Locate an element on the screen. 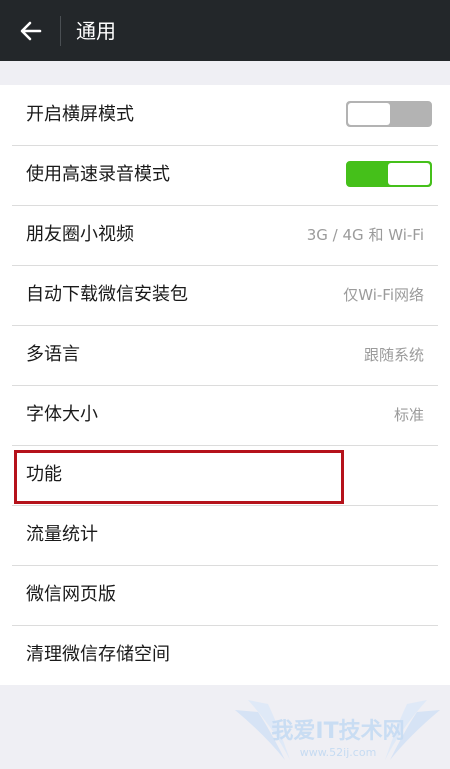 The height and width of the screenshot is (769, 450). setting-language: 多语言 跟随系统 is located at coordinates (225, 355).